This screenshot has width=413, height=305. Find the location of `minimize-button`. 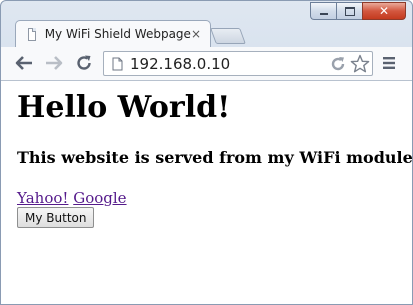

minimize-button is located at coordinates (323, 11).